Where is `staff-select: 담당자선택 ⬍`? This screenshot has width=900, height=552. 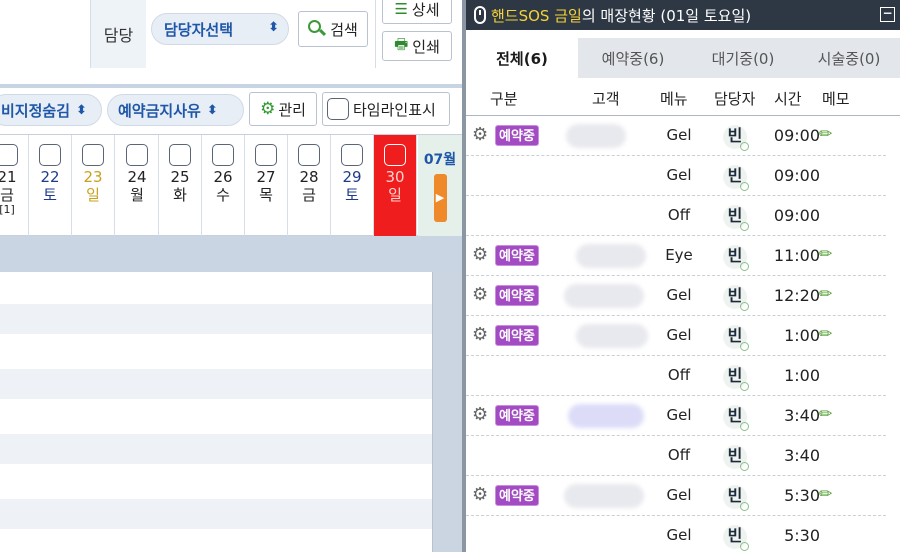 staff-select: 담당자선택 ⬍ is located at coordinates (220, 29).